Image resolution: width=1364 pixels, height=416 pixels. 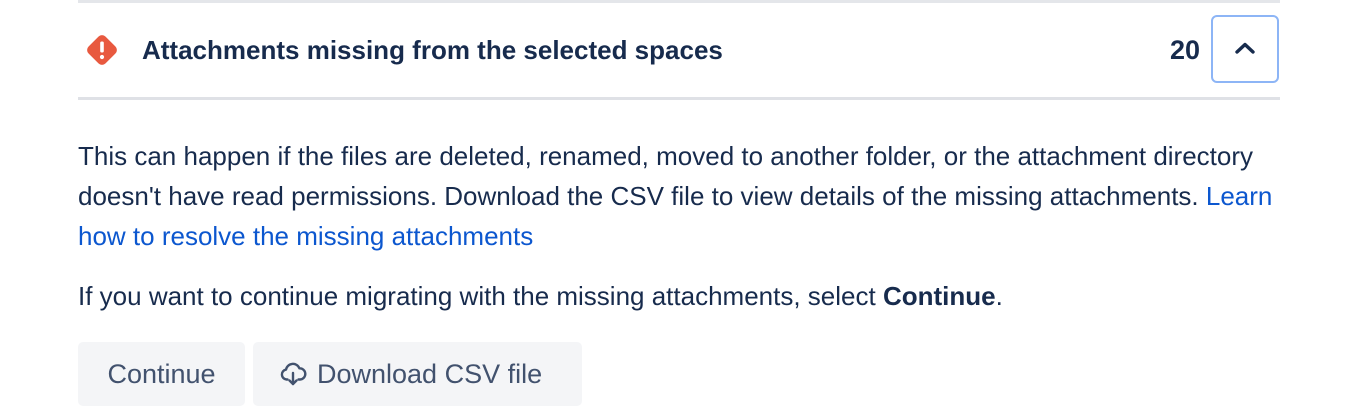 I want to click on continue-button: Continue, so click(x=161, y=374).